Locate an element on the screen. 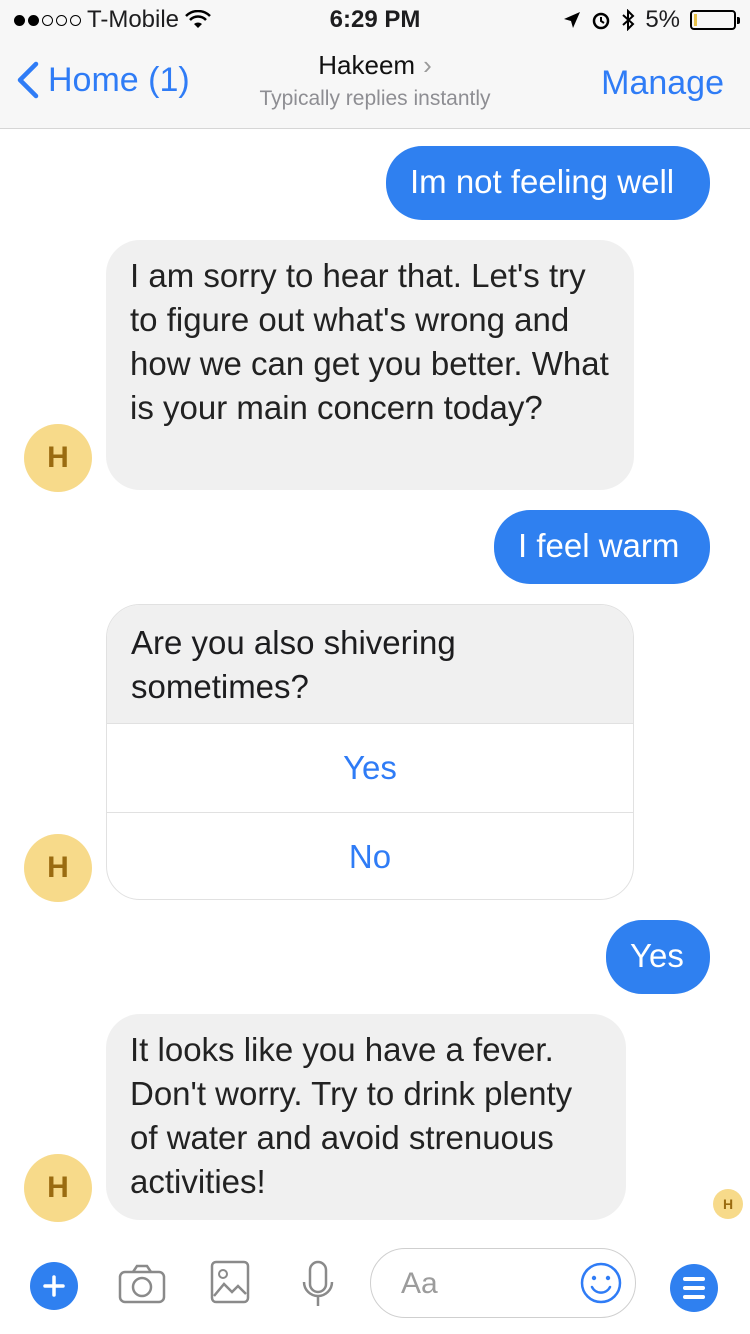 The image size is (750, 1334). location-arrow-icon is located at coordinates (572, 20).